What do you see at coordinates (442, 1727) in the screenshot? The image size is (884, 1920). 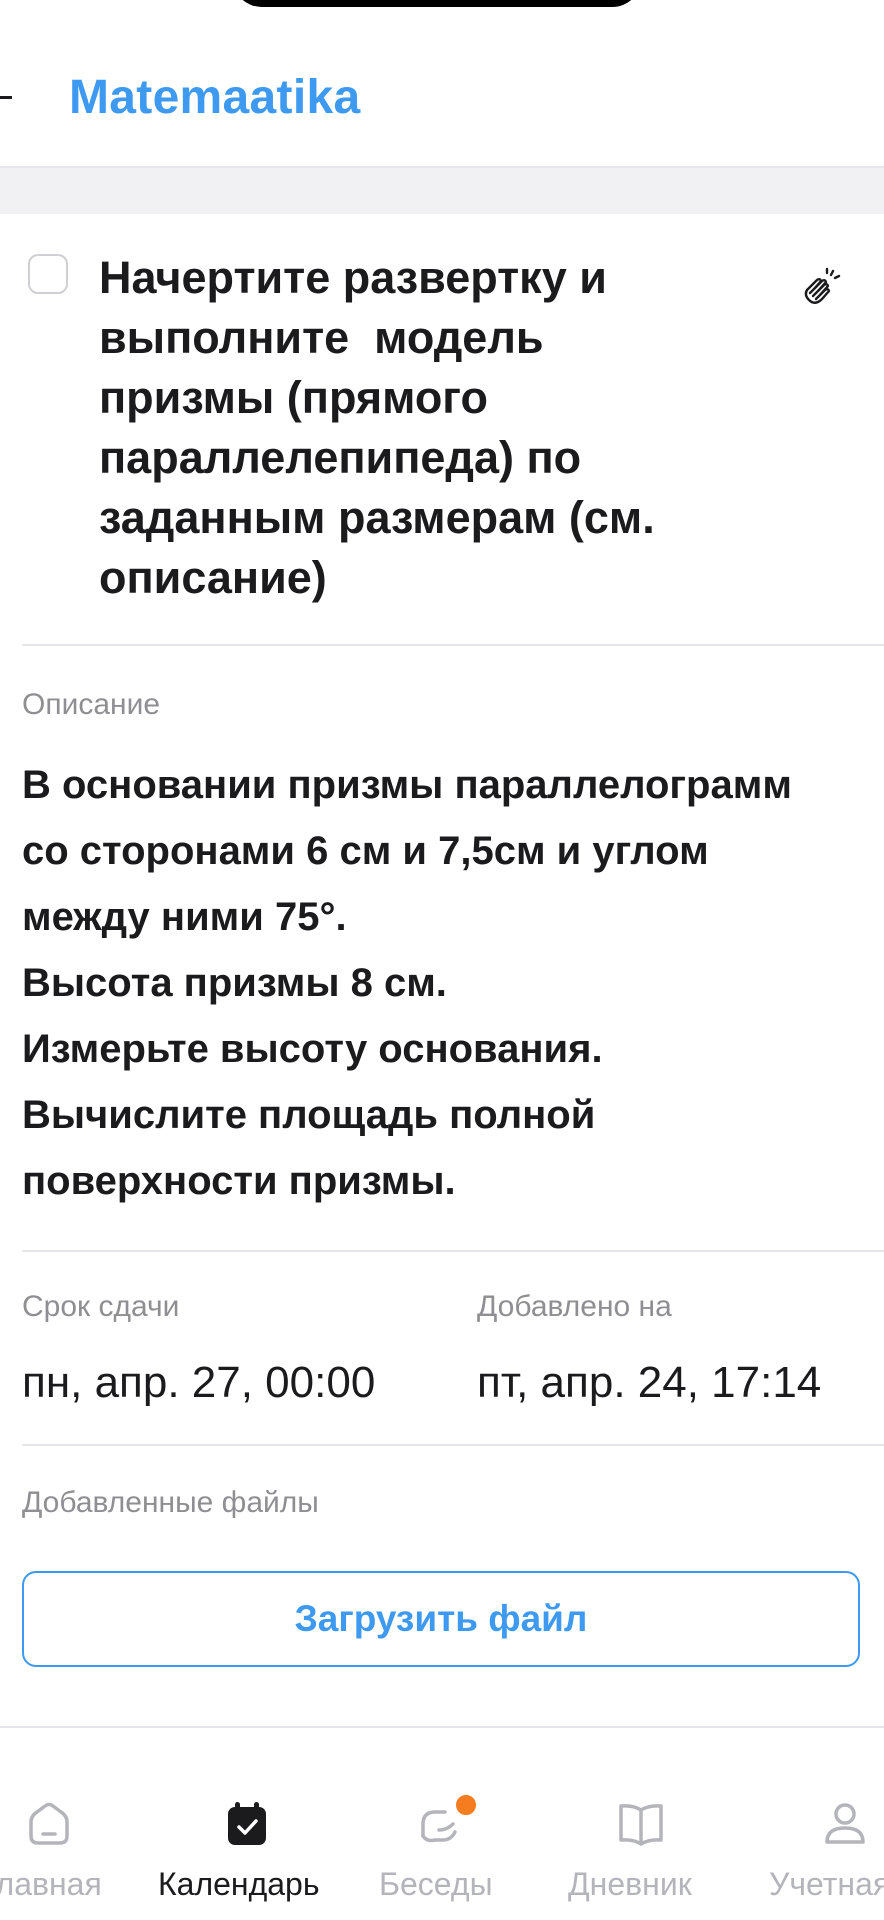 I see `tabbar-divider` at bounding box center [442, 1727].